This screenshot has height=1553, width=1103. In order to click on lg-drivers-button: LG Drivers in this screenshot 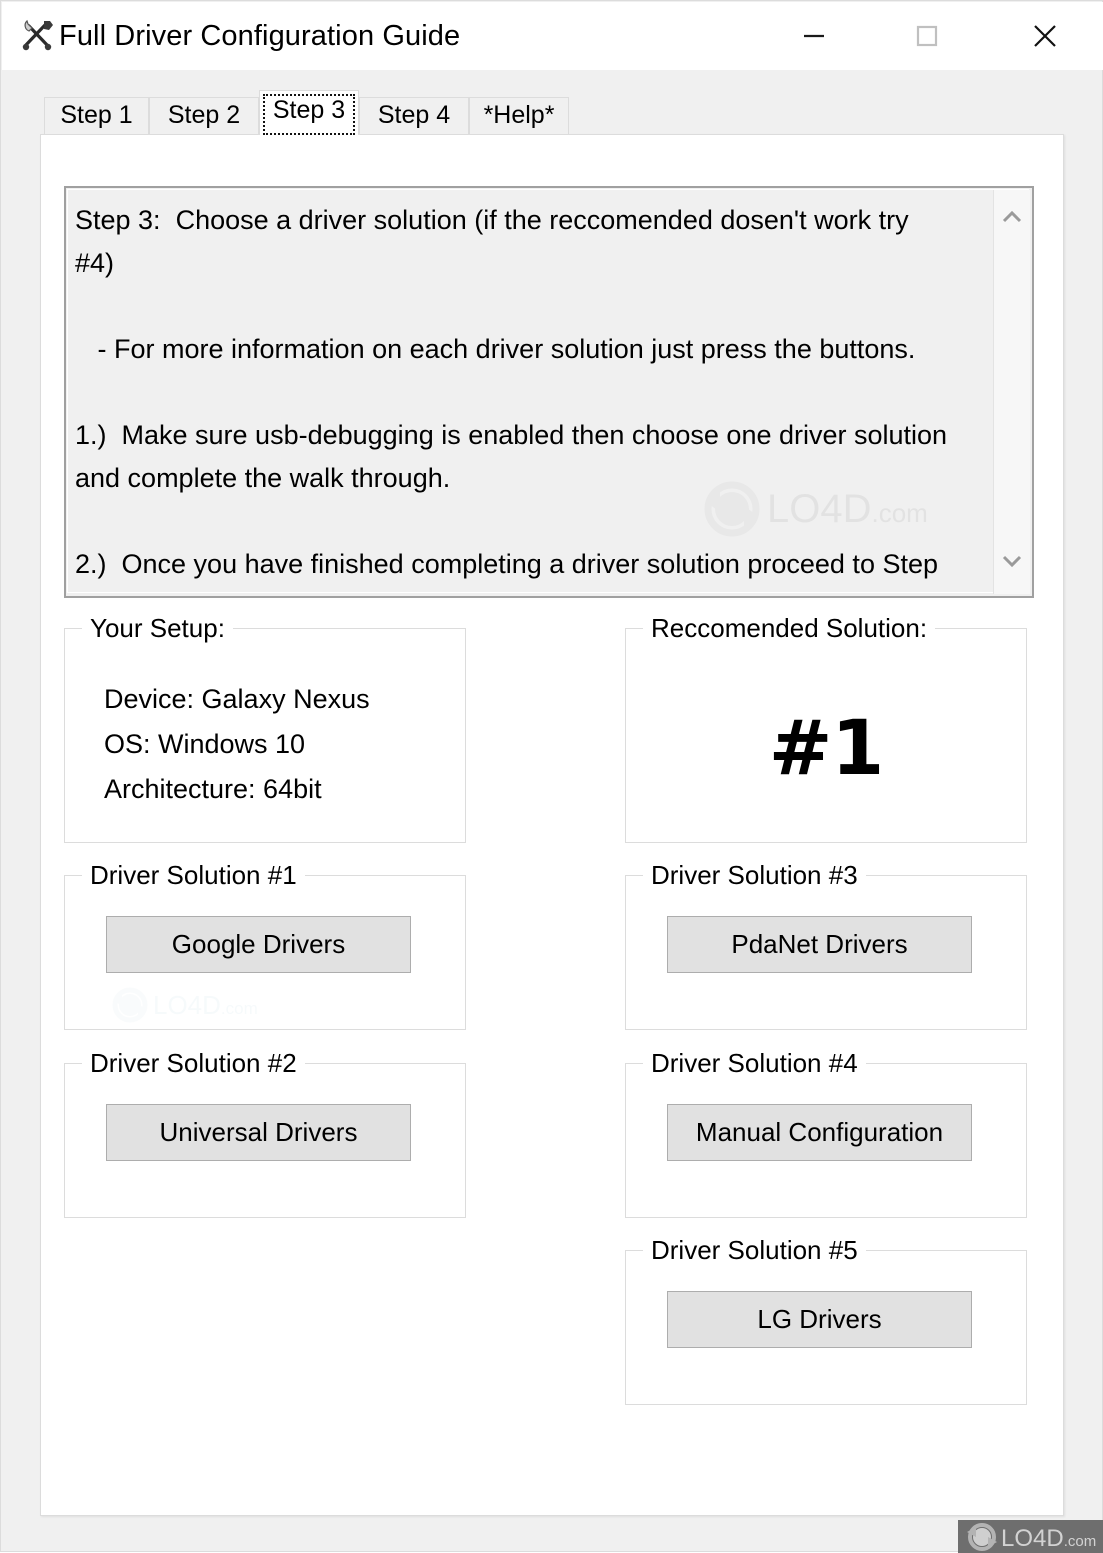, I will do `click(819, 1319)`.